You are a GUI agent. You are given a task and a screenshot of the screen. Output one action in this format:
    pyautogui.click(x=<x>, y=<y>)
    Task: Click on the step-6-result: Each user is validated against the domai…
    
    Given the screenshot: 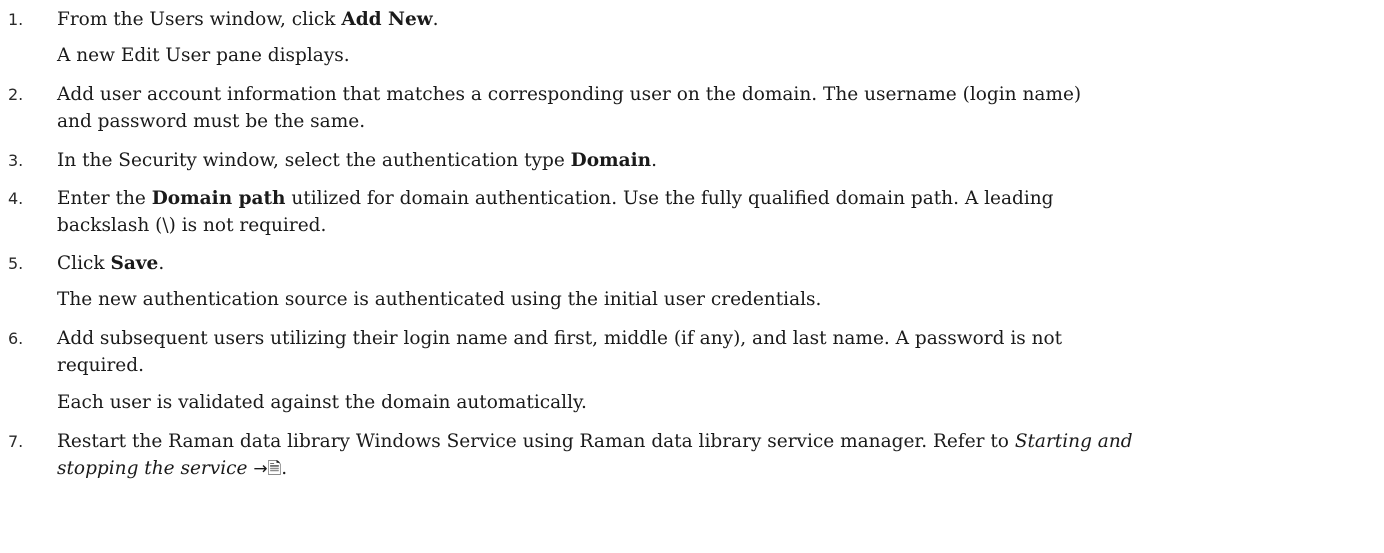 What is the action you would take?
    pyautogui.click(x=322, y=402)
    